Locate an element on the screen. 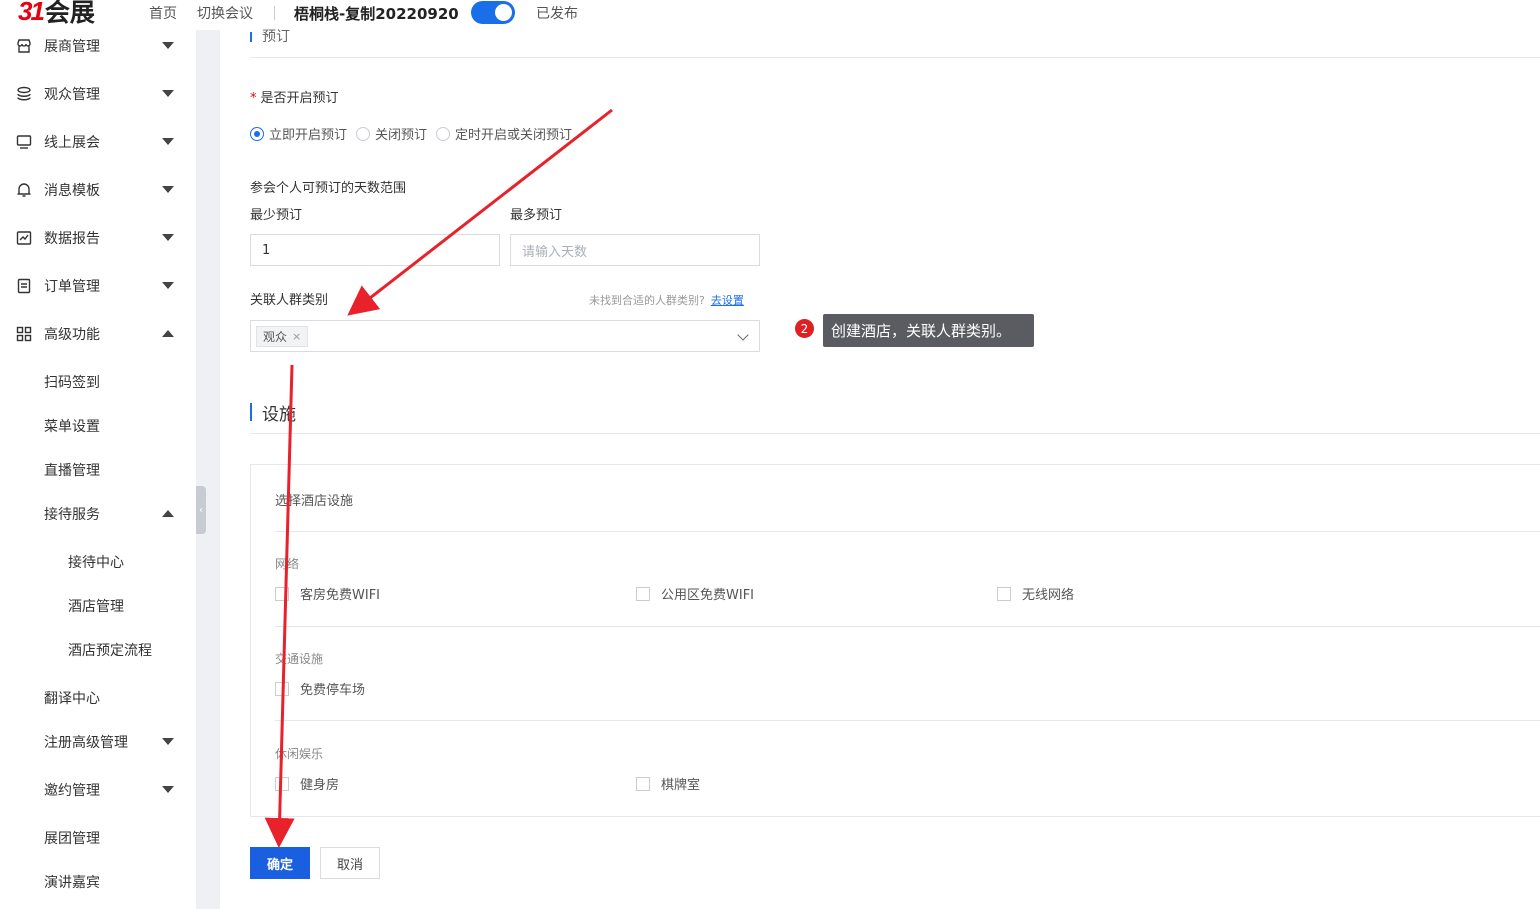 The image size is (1540, 909). sidebar-item-speakers: 演讲嘉宾 is located at coordinates (98, 882).